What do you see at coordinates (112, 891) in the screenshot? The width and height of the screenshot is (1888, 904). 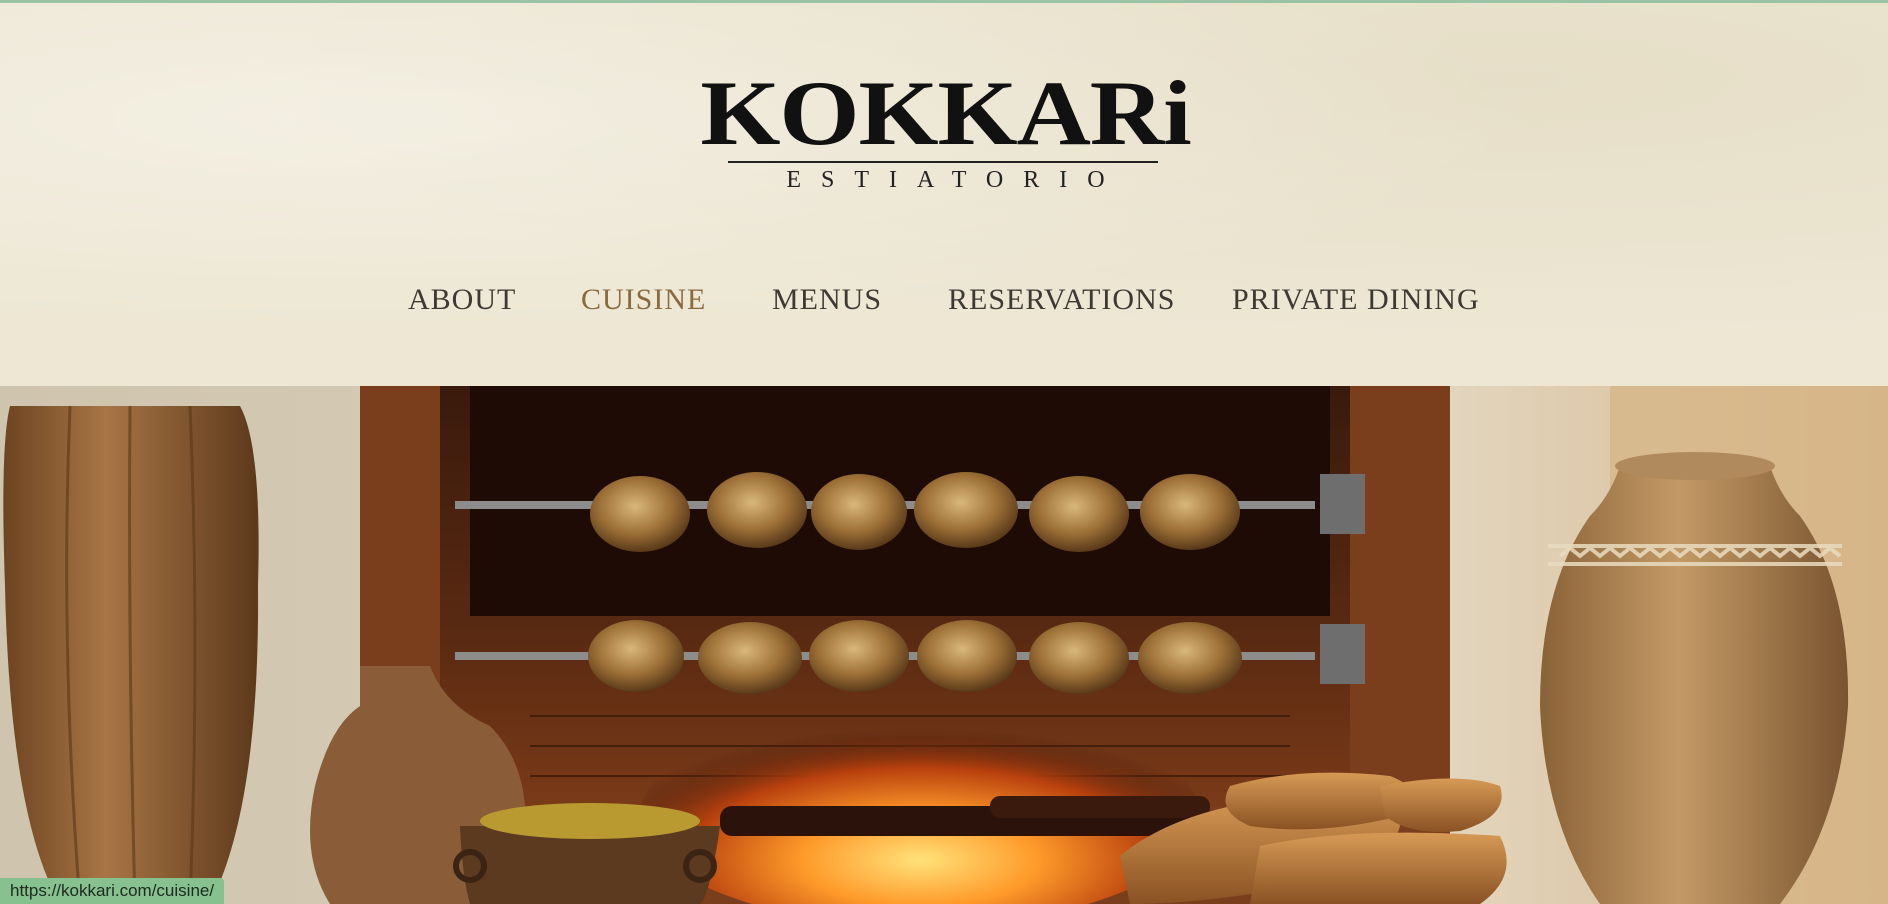 I see `link-preview-status: https://kokkari.com/cuisine/` at bounding box center [112, 891].